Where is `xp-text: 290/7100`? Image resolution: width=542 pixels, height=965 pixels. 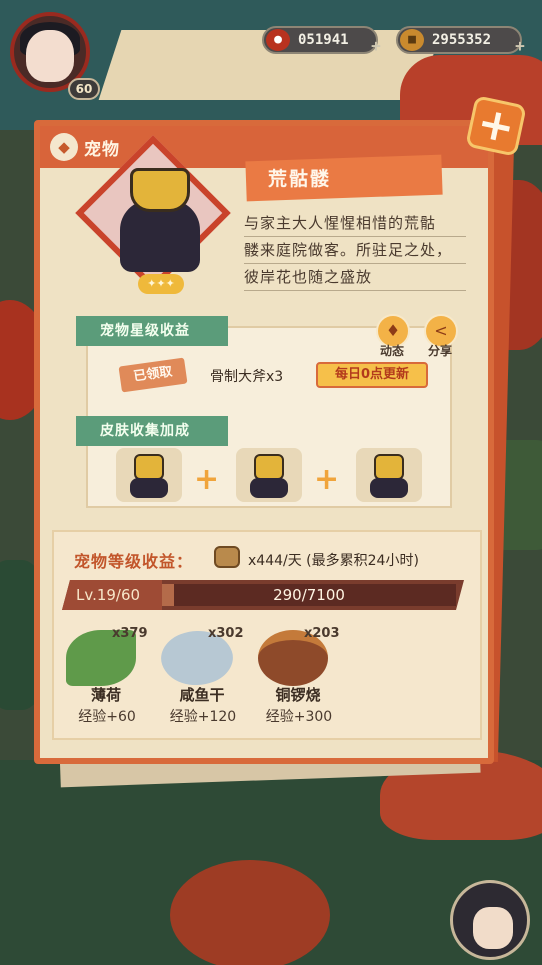 xp-text: 290/7100 is located at coordinates (309, 595).